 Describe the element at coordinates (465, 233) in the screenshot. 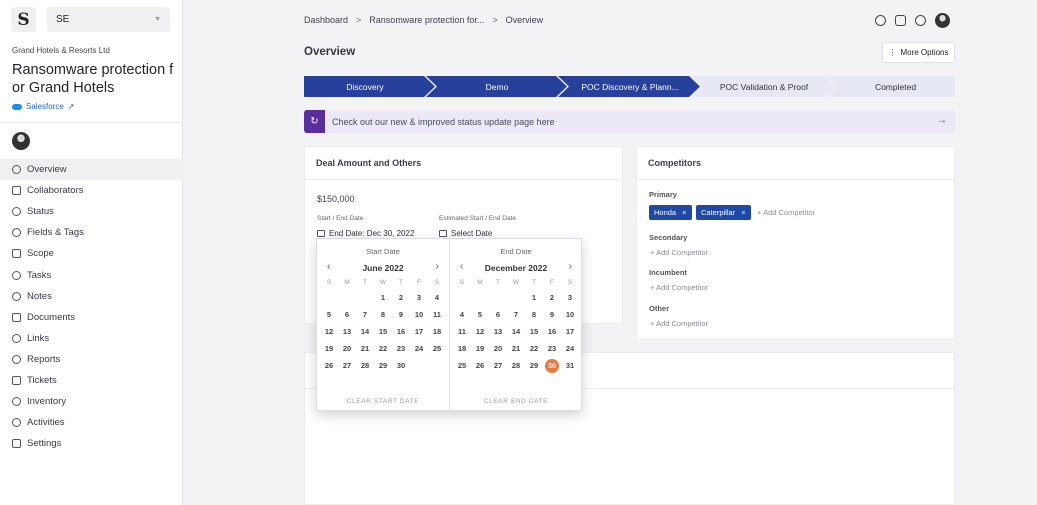

I see `estimated-date-field: Select Date` at that location.